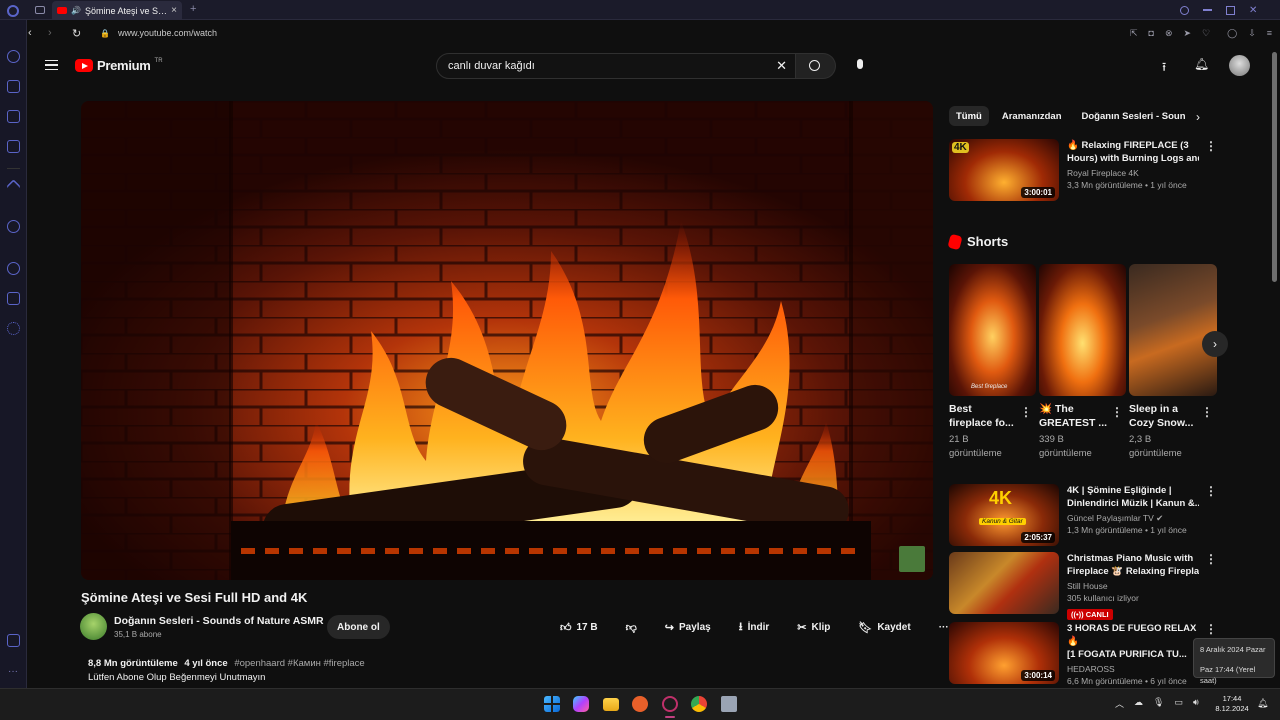  What do you see at coordinates (1198, 117) in the screenshot?
I see `chips-next-icon: ›` at bounding box center [1198, 117].